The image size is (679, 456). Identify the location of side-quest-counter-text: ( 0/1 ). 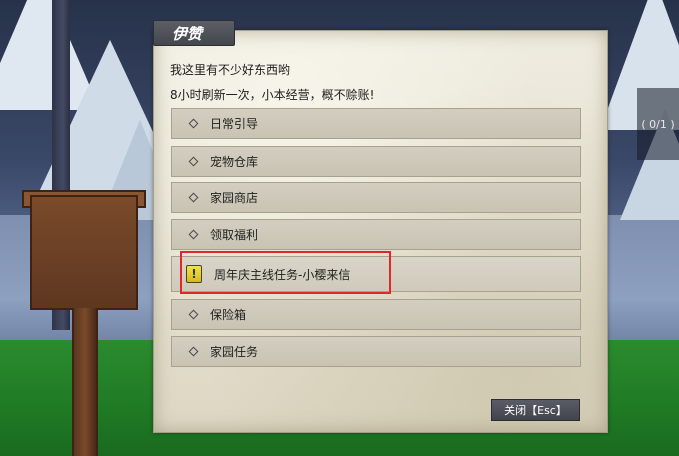
(658, 124).